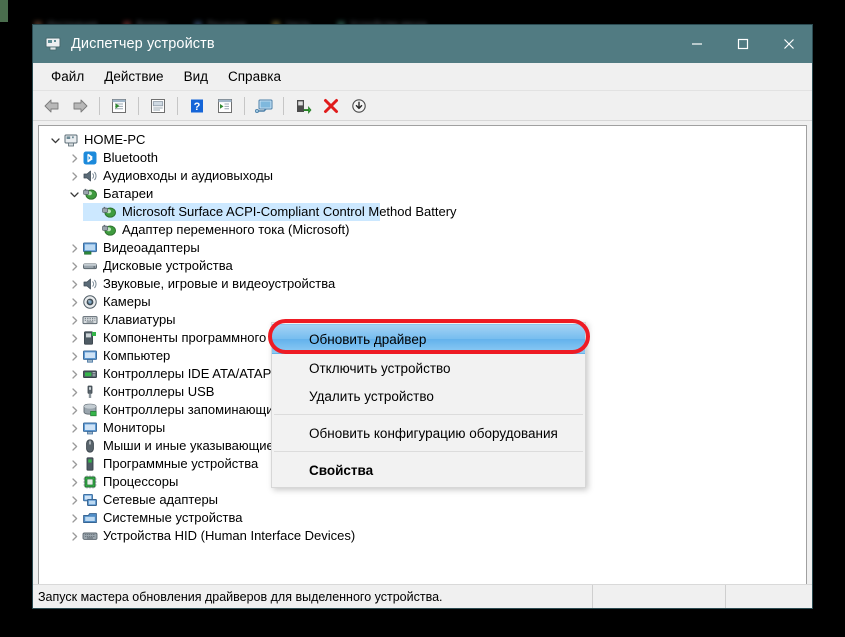 This screenshot has height=637, width=845. I want to click on help-icon: ?, so click(197, 106).